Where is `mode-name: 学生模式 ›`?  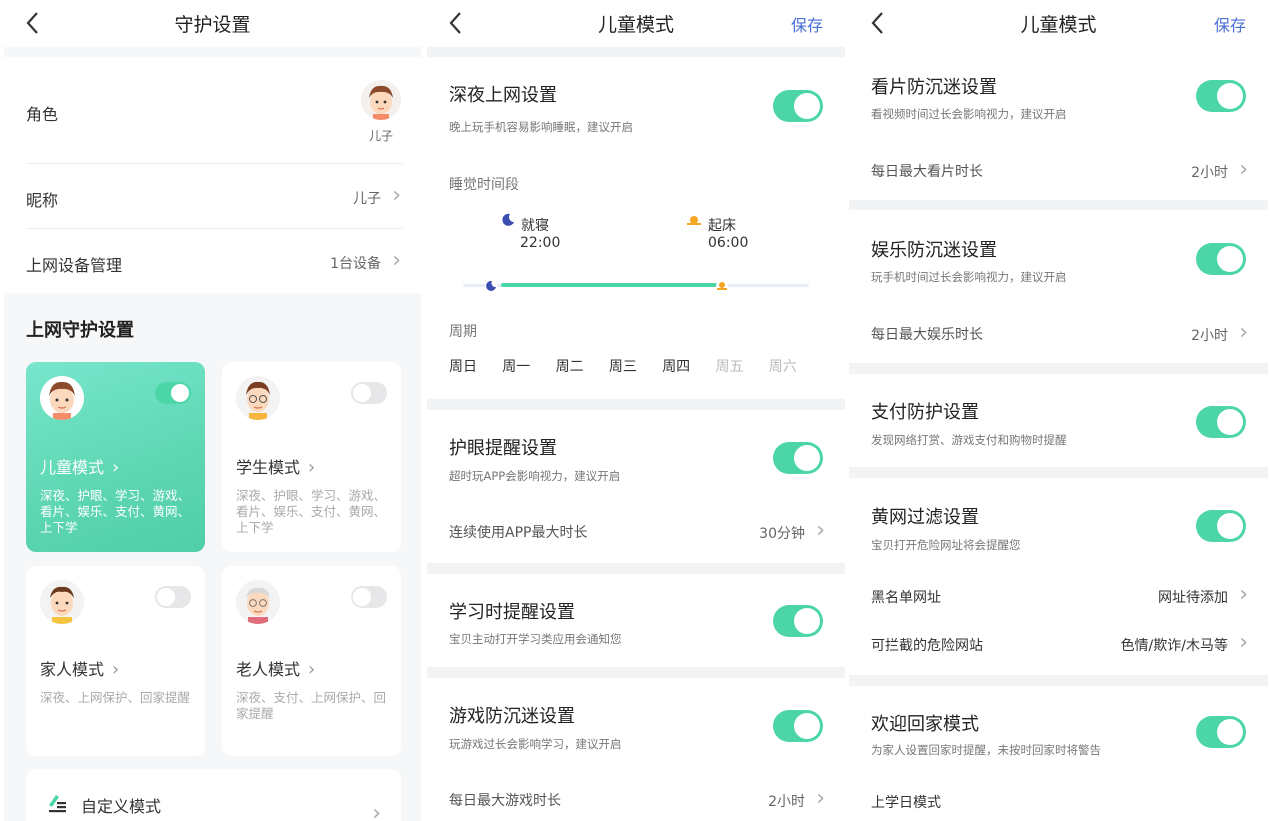
mode-name: 学生模式 › is located at coordinates (276, 467).